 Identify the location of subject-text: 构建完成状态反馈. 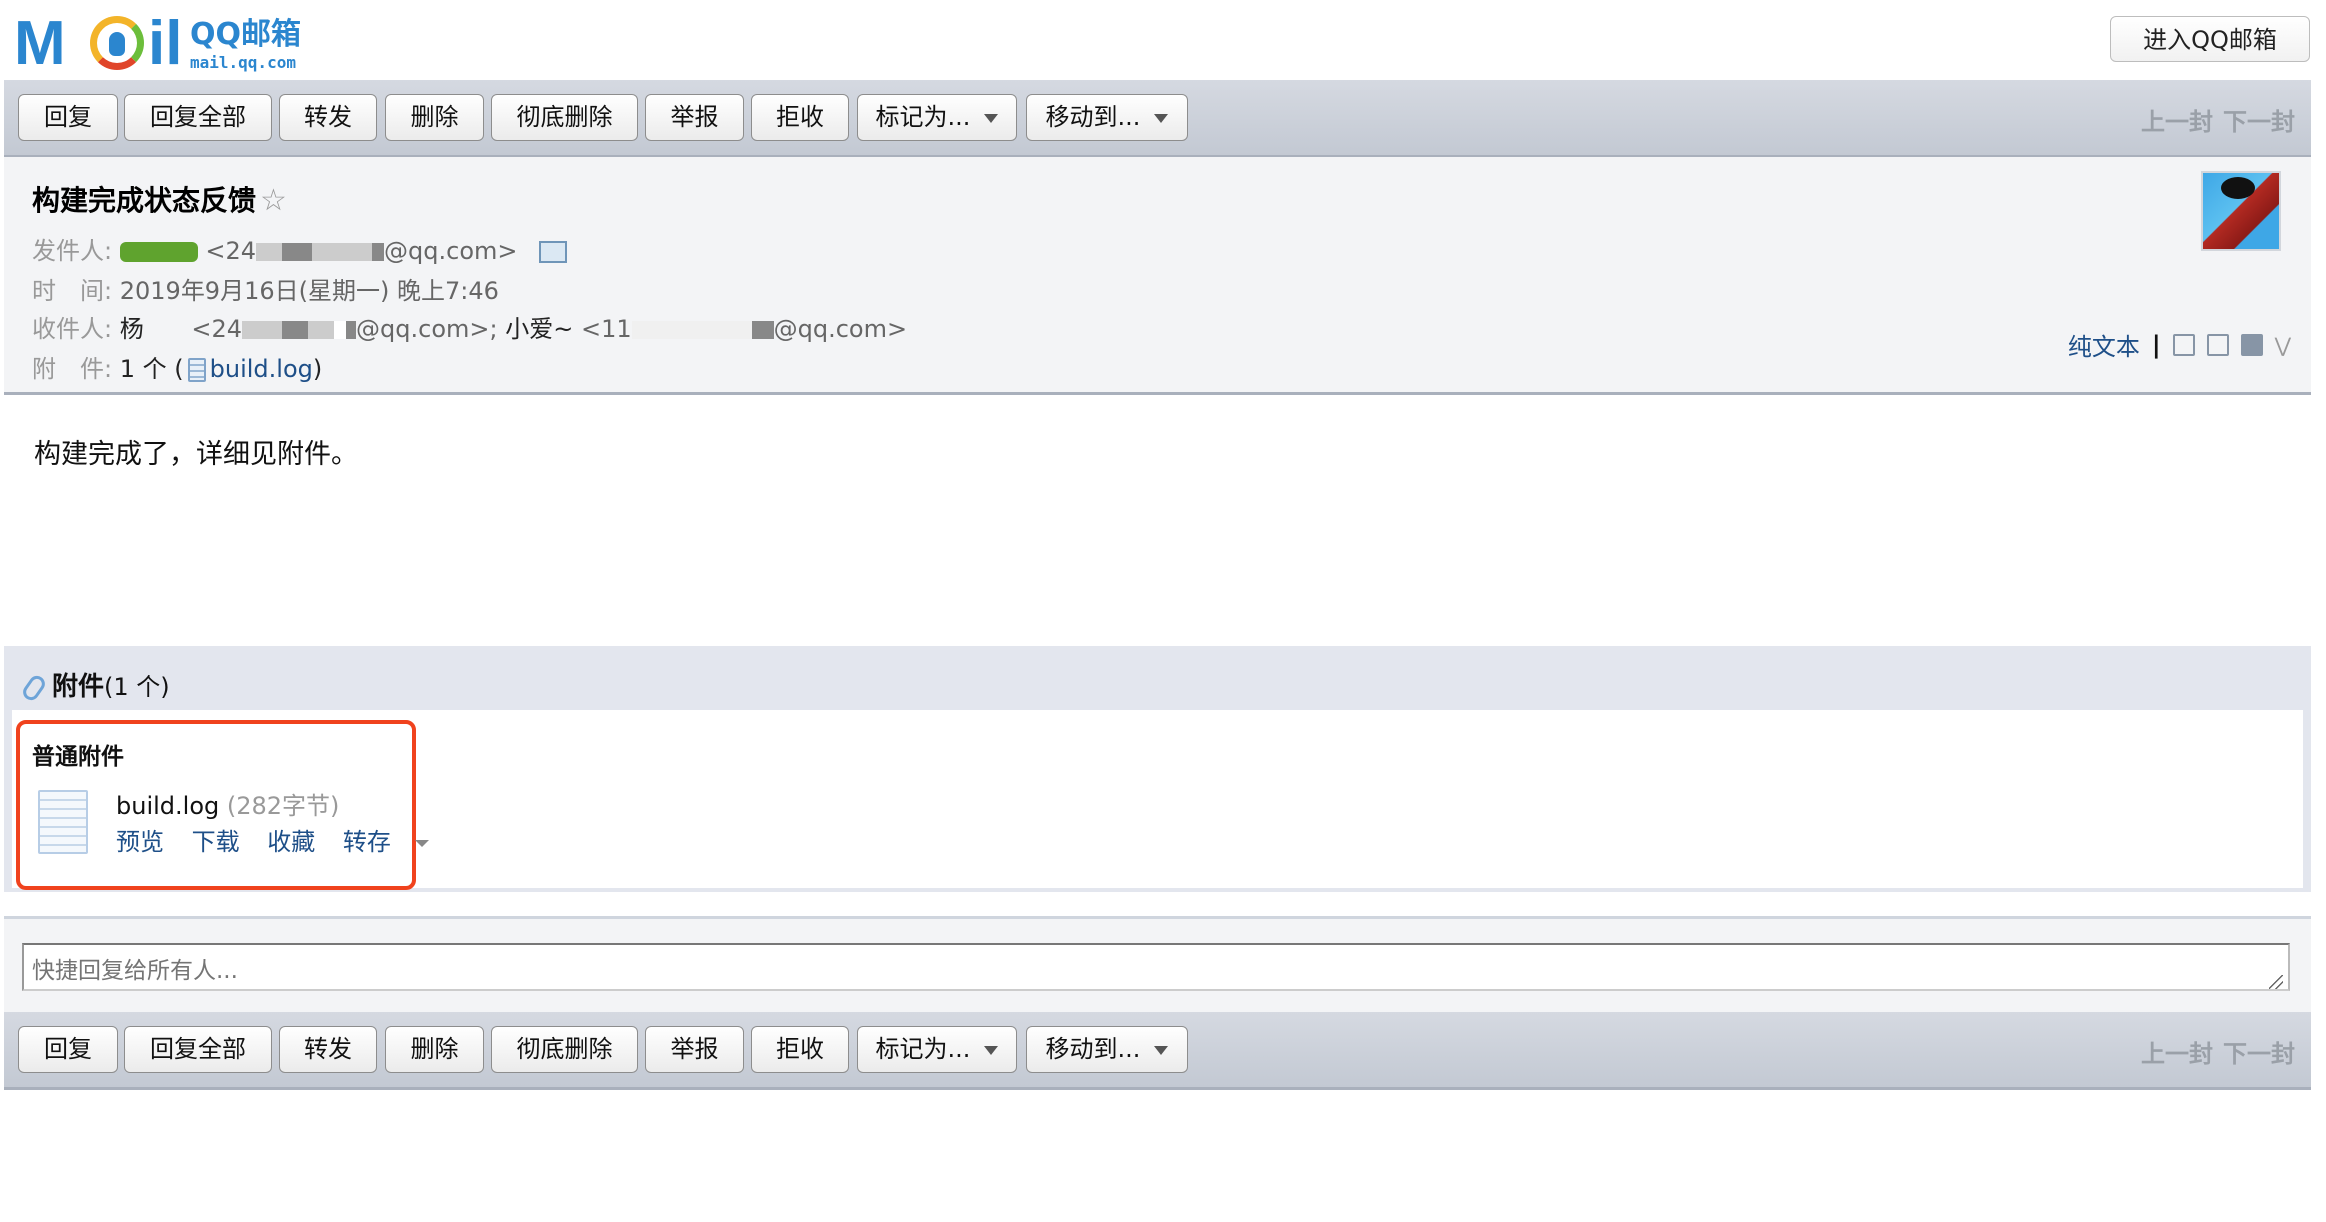
(144, 200).